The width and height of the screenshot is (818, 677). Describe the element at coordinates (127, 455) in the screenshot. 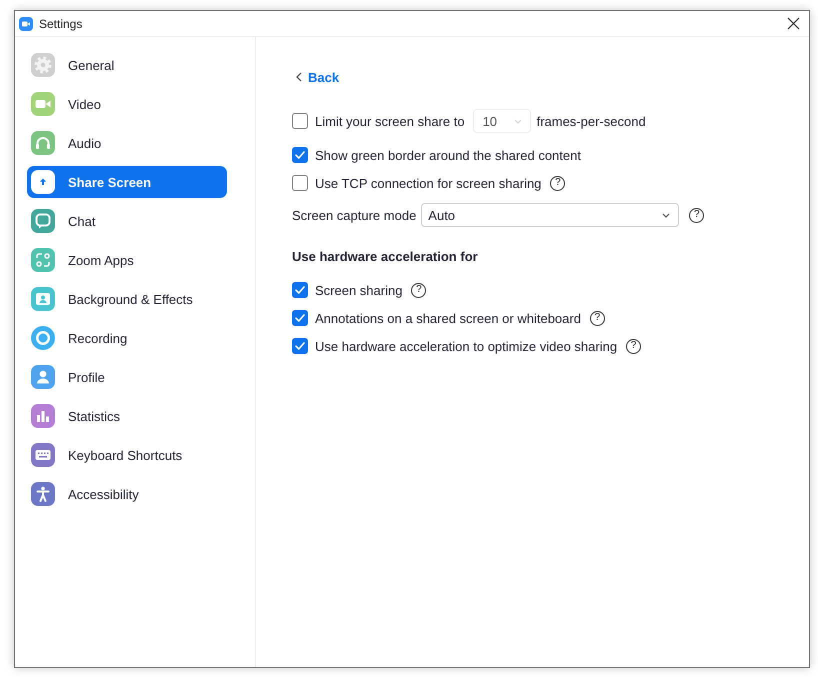

I see `sidebar-item: Keyboard Shortcuts` at that location.